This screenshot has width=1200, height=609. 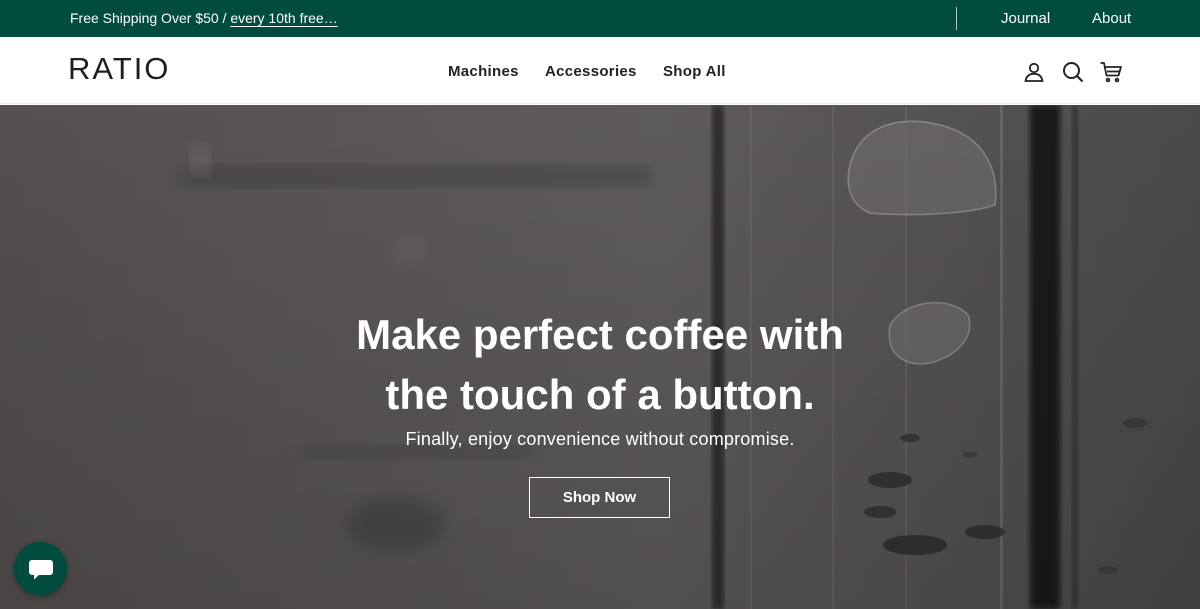 What do you see at coordinates (694, 71) in the screenshot?
I see `nav-shop-all: Shop All` at bounding box center [694, 71].